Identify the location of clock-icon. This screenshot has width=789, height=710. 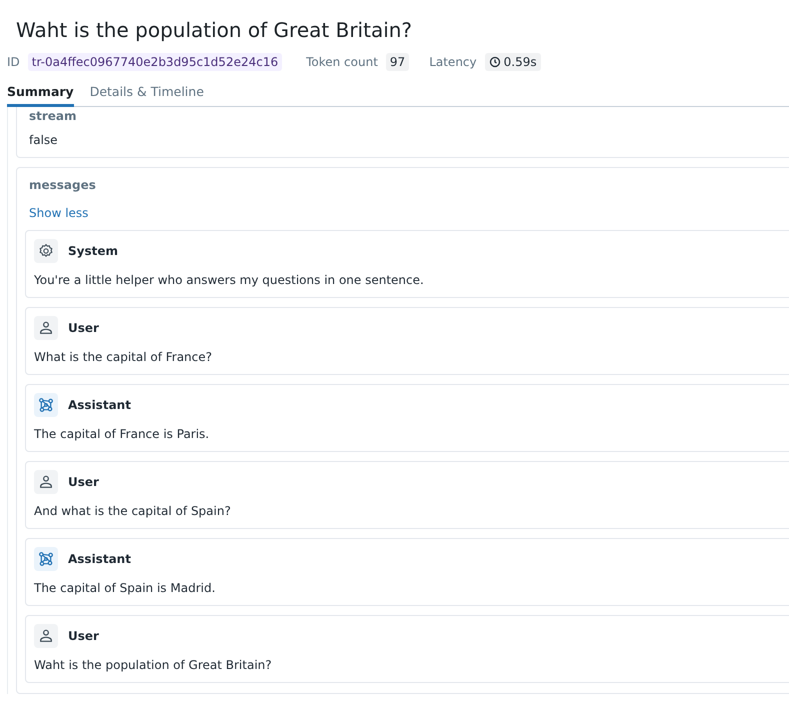
(494, 62).